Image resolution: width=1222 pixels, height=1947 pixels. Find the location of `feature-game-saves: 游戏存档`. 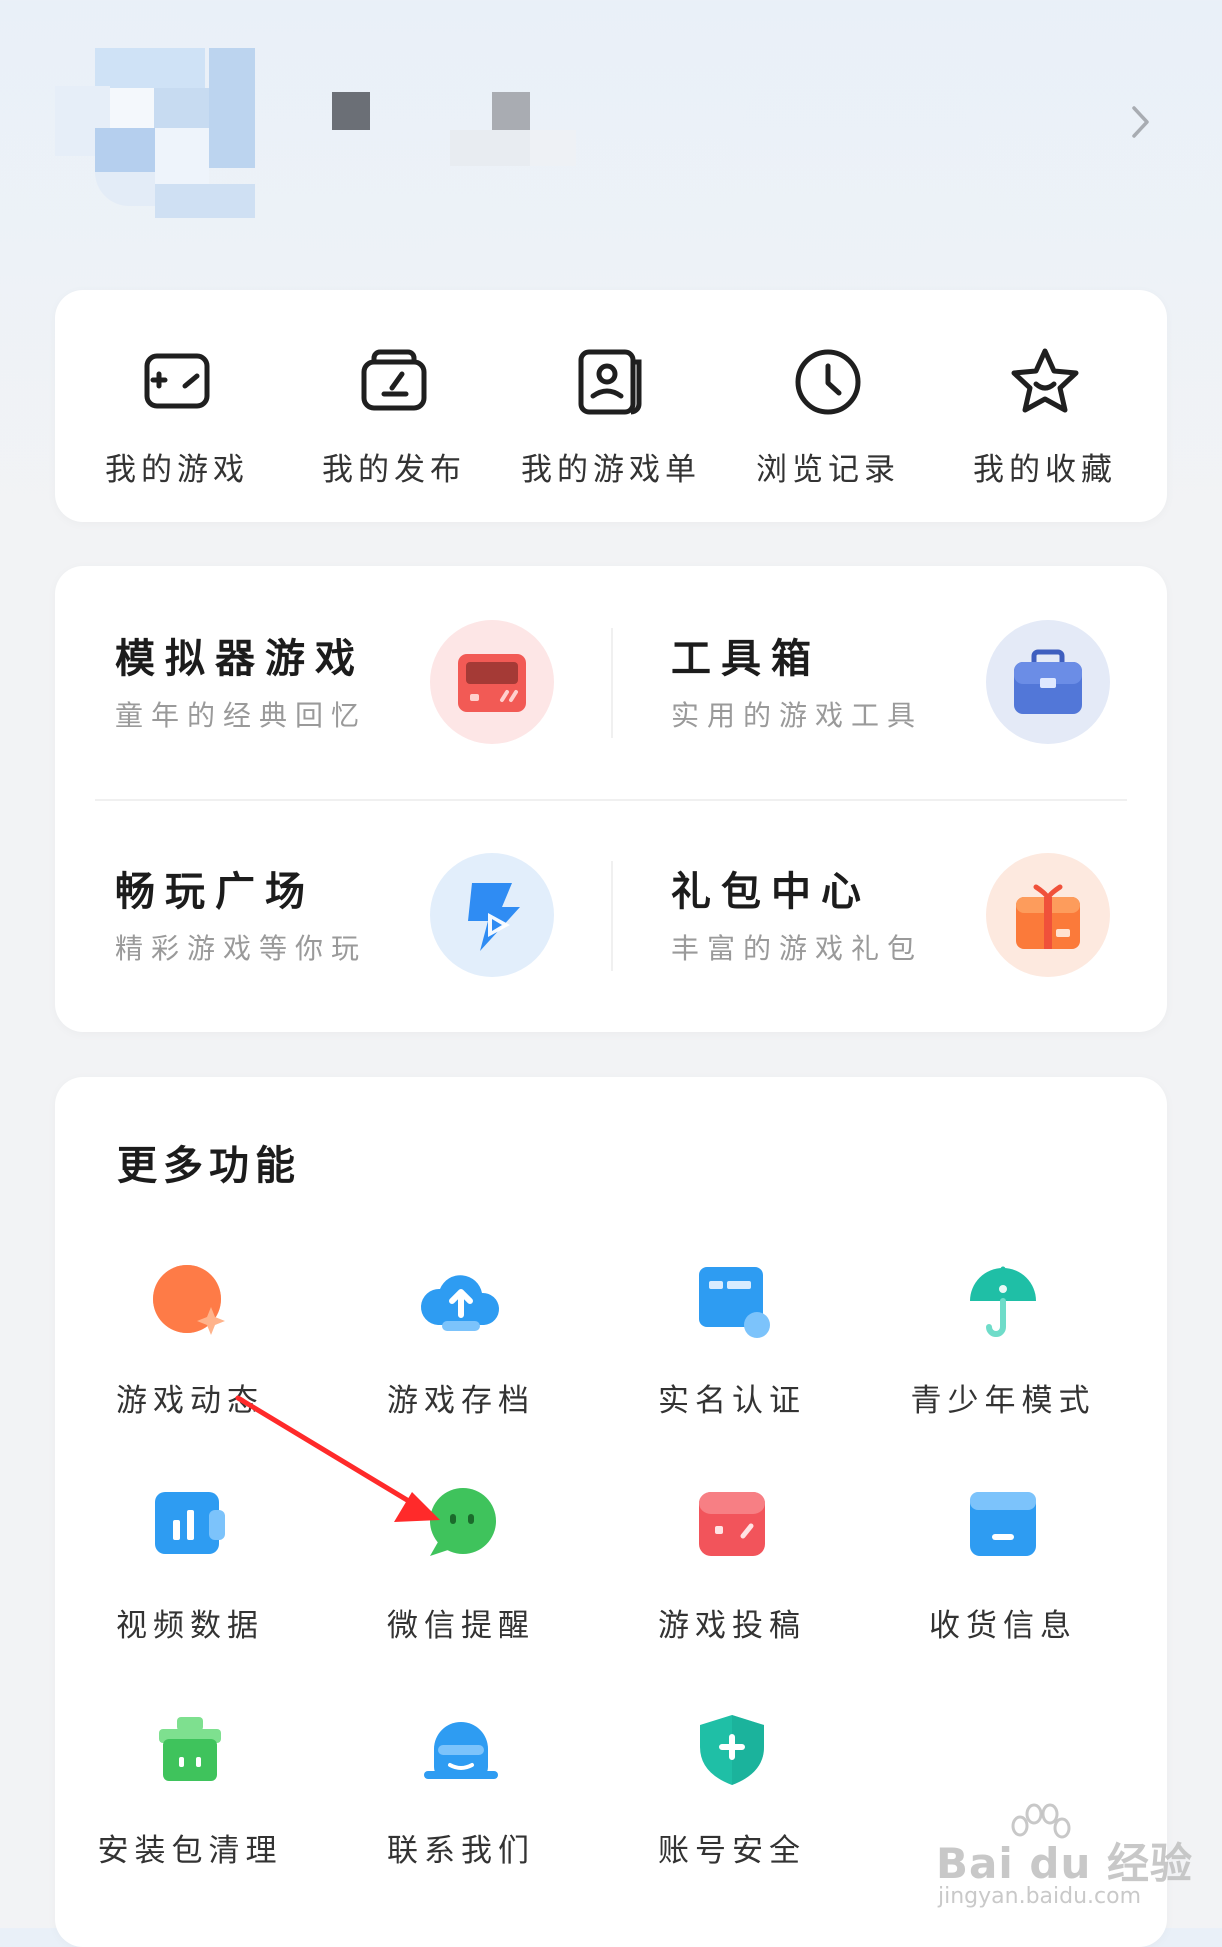

feature-game-saves: 游戏存档 is located at coordinates (461, 1355).